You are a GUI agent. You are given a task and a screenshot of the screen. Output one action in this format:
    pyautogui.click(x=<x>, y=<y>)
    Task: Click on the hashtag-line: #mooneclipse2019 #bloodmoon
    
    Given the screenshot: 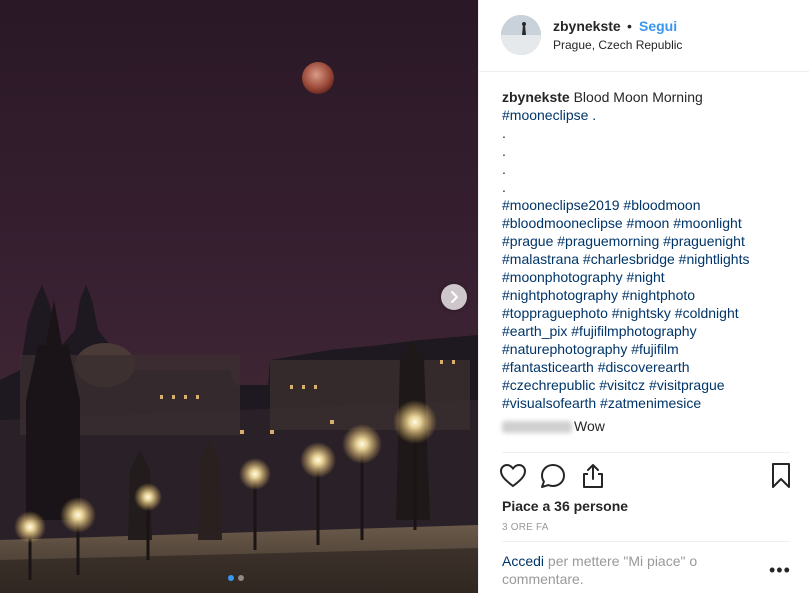 What is the action you would take?
    pyautogui.click(x=652, y=205)
    